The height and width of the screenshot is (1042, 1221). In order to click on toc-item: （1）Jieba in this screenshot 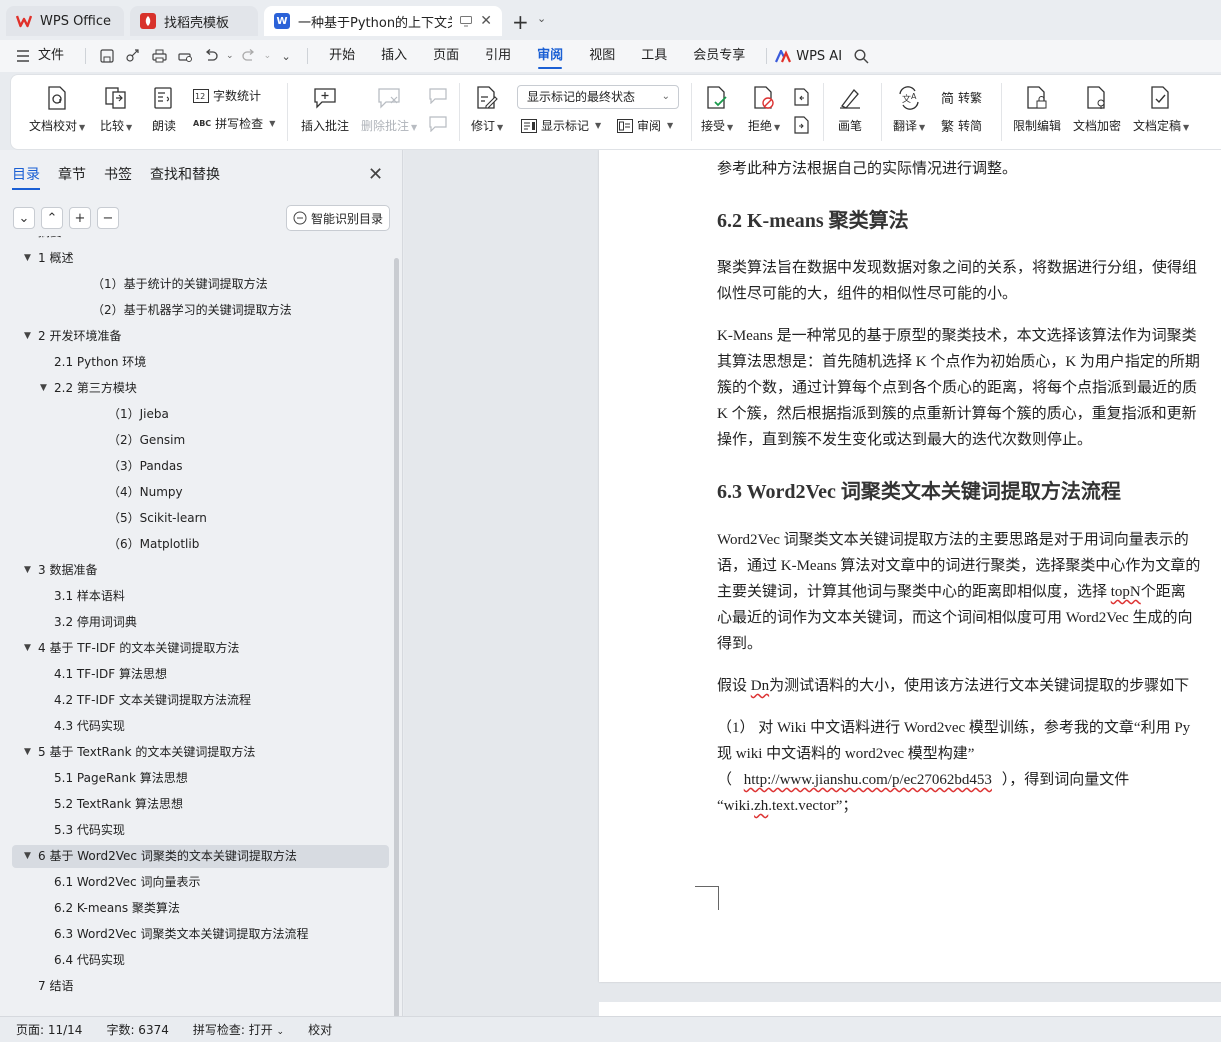, I will do `click(138, 414)`.